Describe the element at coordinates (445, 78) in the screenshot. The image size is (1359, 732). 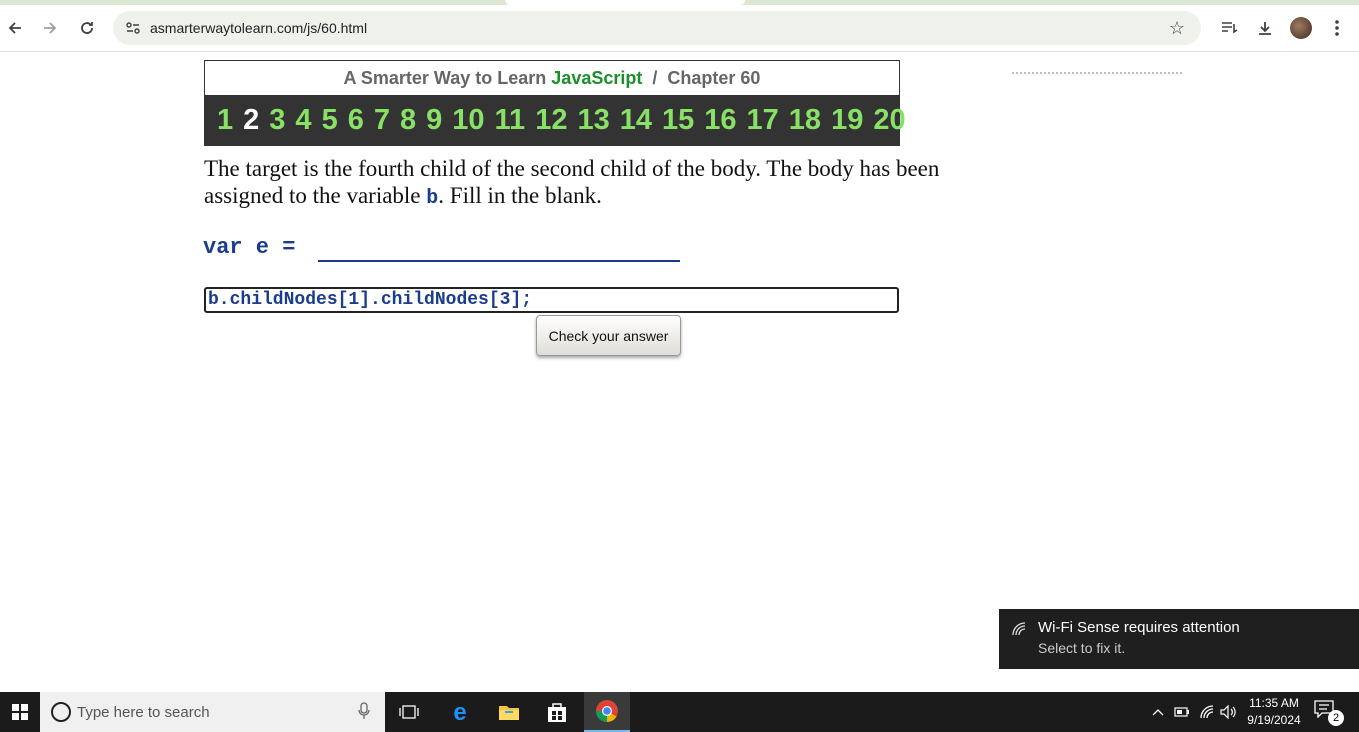
I see `title-prefix: A Smarter Way to Learn` at that location.